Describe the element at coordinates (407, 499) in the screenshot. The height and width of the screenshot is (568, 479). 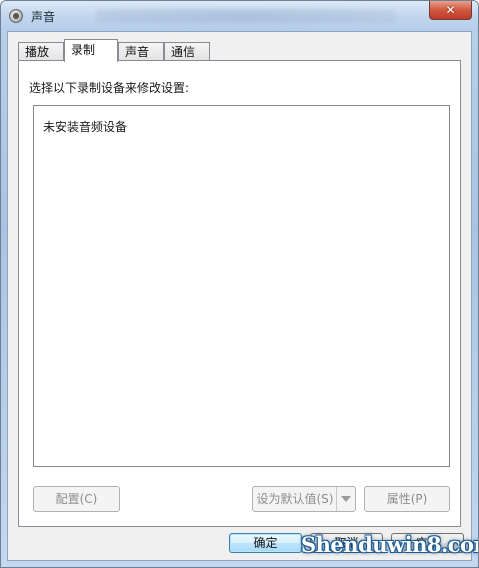
I see `properties-button: 属性(P)` at that location.